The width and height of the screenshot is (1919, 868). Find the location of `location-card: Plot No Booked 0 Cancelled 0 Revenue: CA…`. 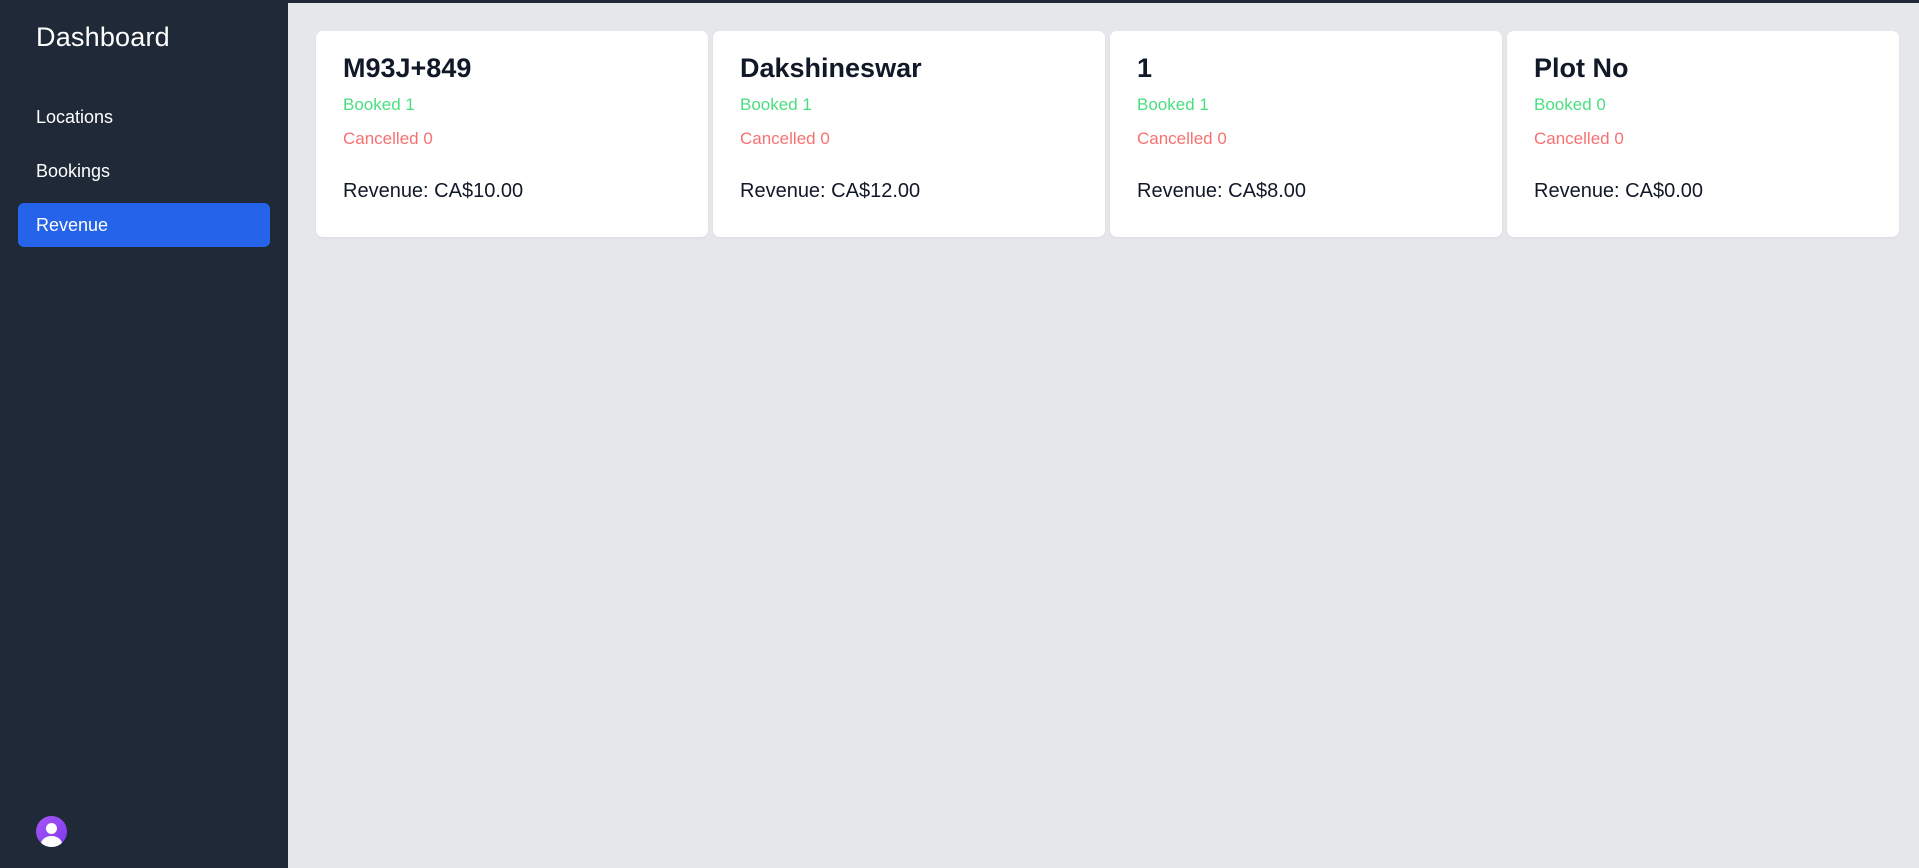

location-card: Plot No Booked 0 Cancelled 0 Revenue: CA… is located at coordinates (1703, 134).